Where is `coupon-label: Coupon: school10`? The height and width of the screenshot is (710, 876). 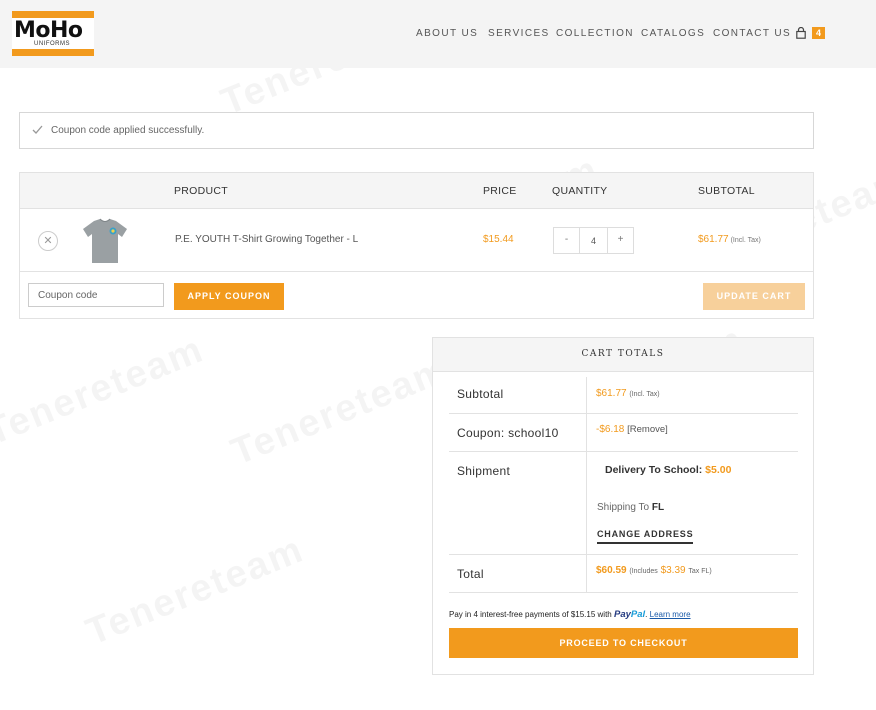
coupon-label: Coupon: school10 is located at coordinates (508, 433).